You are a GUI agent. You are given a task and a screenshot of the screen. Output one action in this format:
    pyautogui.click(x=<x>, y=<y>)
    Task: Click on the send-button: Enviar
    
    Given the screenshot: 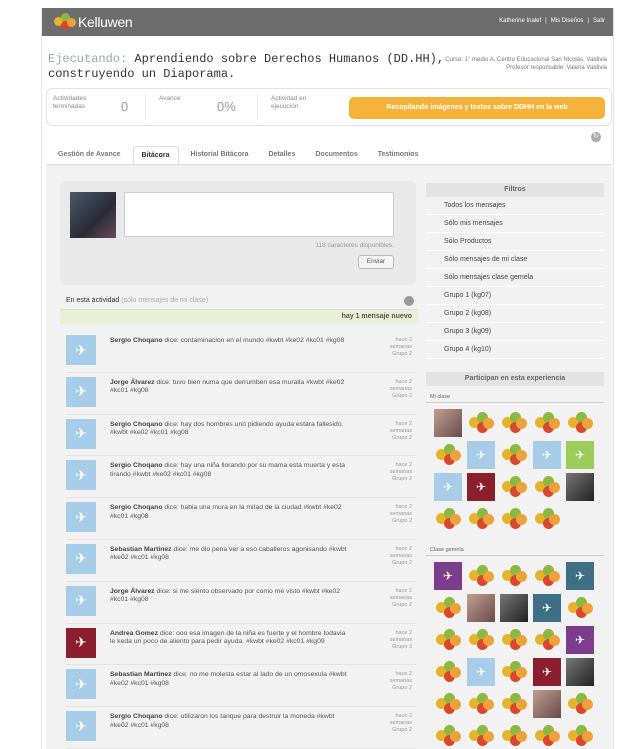 What is the action you would take?
    pyautogui.click(x=376, y=262)
    